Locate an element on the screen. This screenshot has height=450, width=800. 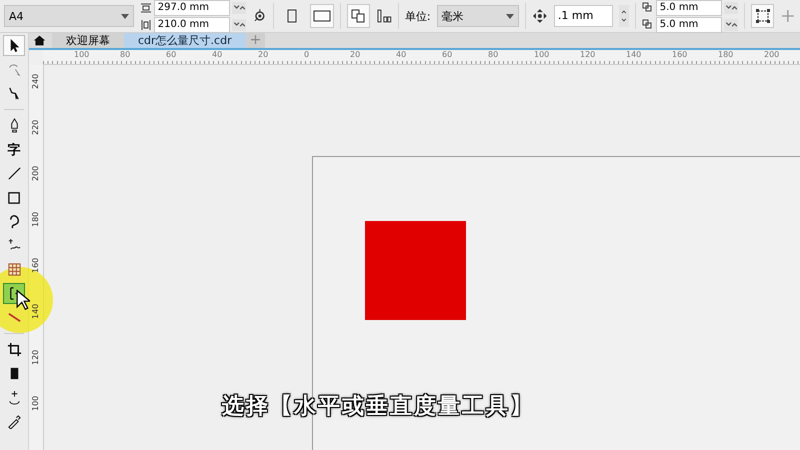
frame-button is located at coordinates (762, 16).